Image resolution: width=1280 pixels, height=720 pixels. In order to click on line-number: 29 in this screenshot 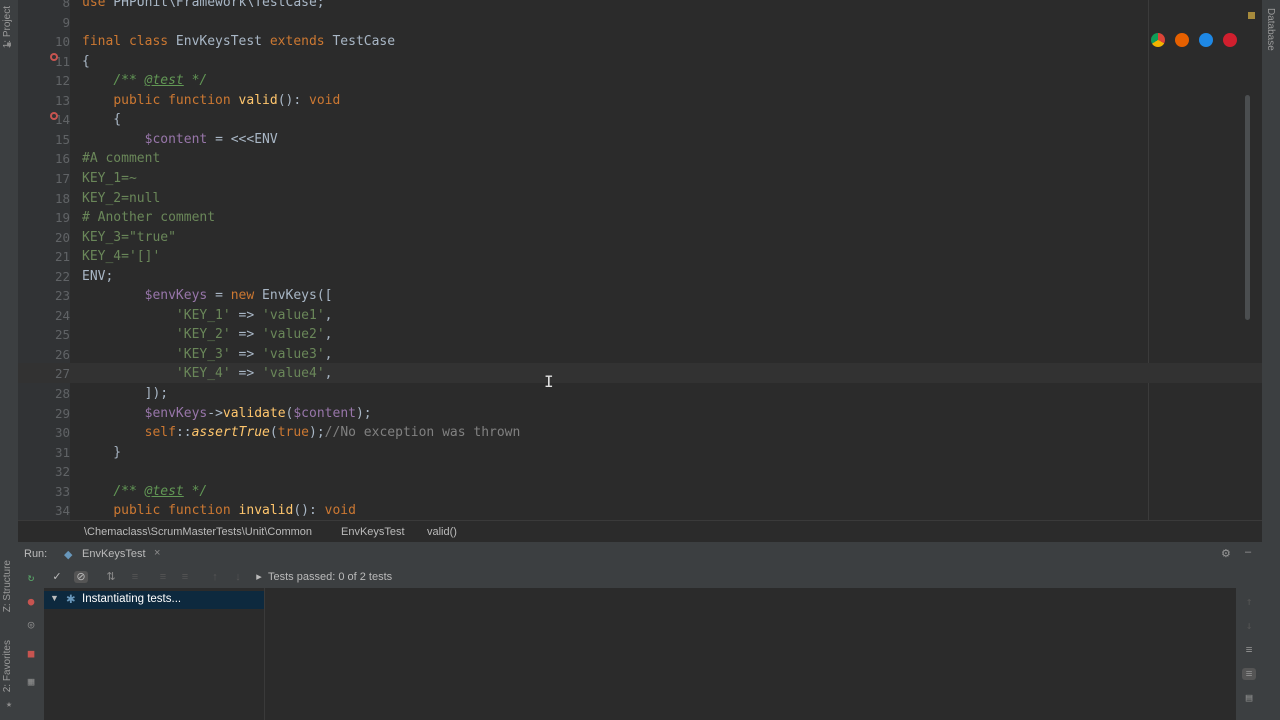, I will do `click(50, 413)`.